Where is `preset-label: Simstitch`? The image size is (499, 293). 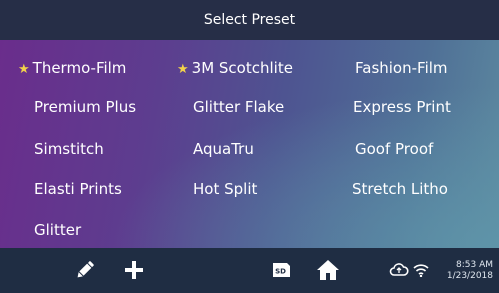 preset-label: Simstitch is located at coordinates (69, 149).